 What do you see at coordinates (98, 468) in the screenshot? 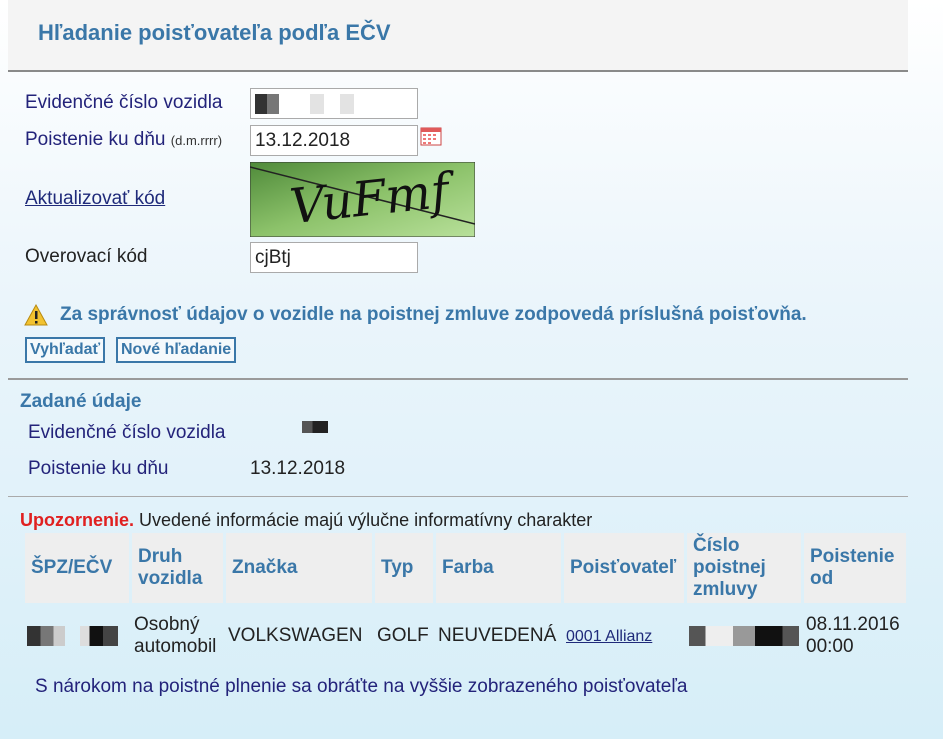
I see `entered-date-label: Poistenie ku dňu` at bounding box center [98, 468].